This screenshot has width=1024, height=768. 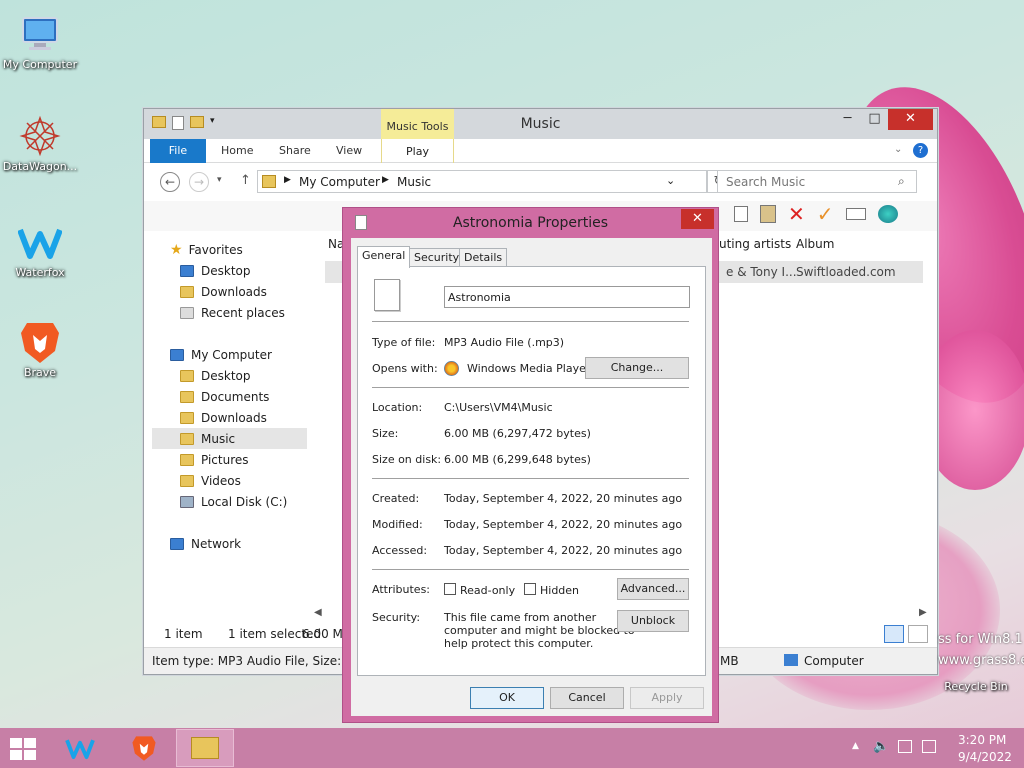 I want to click on desktop-icon-label: Recycle Bin, so click(x=976, y=686).